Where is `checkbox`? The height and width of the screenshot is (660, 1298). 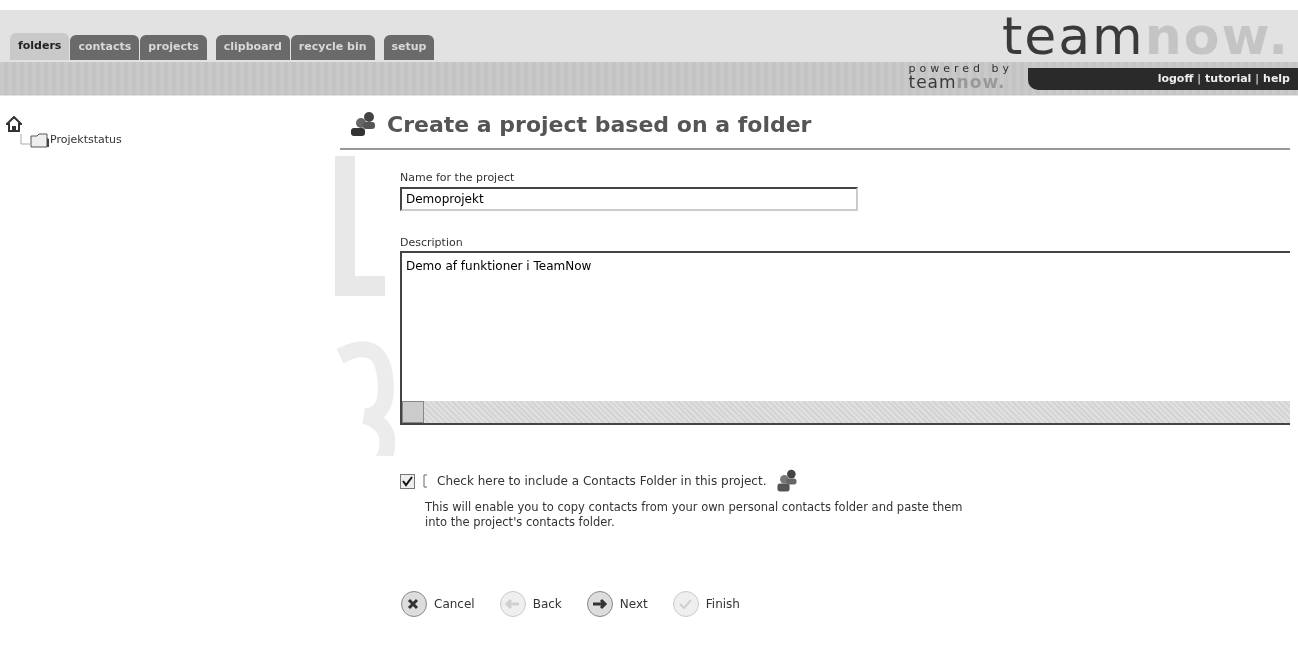 checkbox is located at coordinates (407, 481).